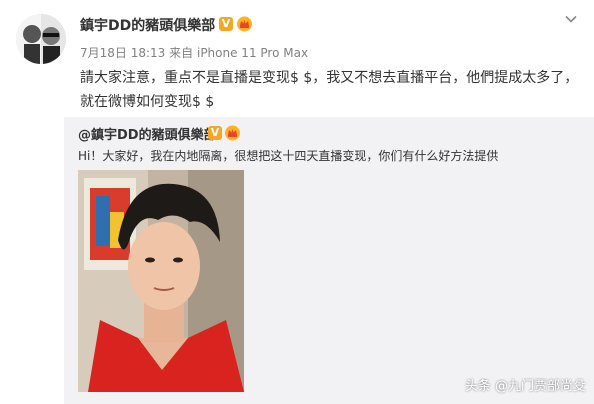  I want to click on repost-crown-icon, so click(232, 133).